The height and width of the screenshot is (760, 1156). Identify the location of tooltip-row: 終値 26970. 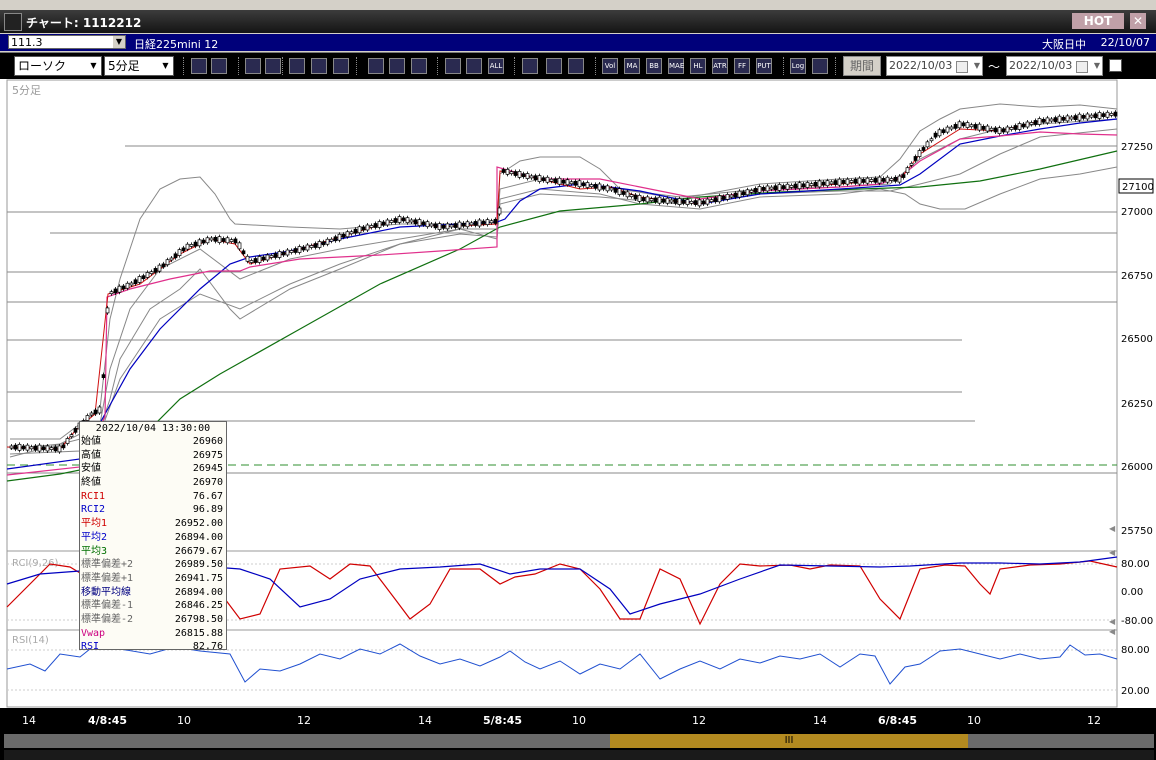
(153, 483).